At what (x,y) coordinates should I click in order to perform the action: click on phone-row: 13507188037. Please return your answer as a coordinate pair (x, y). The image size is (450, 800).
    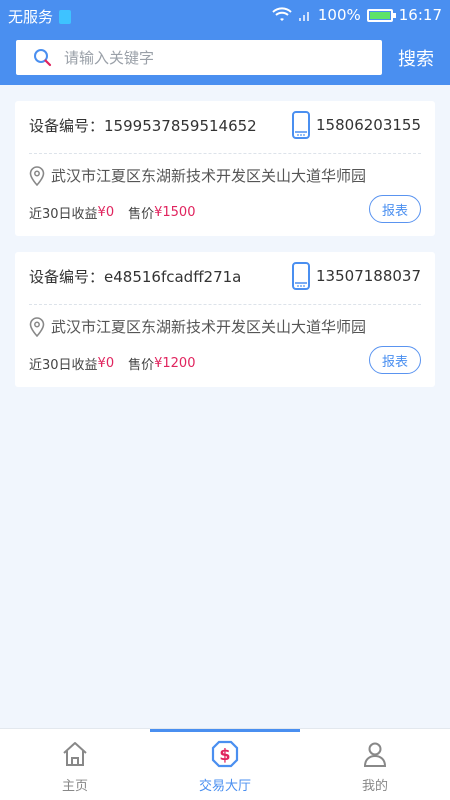
    Looking at the image, I should click on (356, 276).